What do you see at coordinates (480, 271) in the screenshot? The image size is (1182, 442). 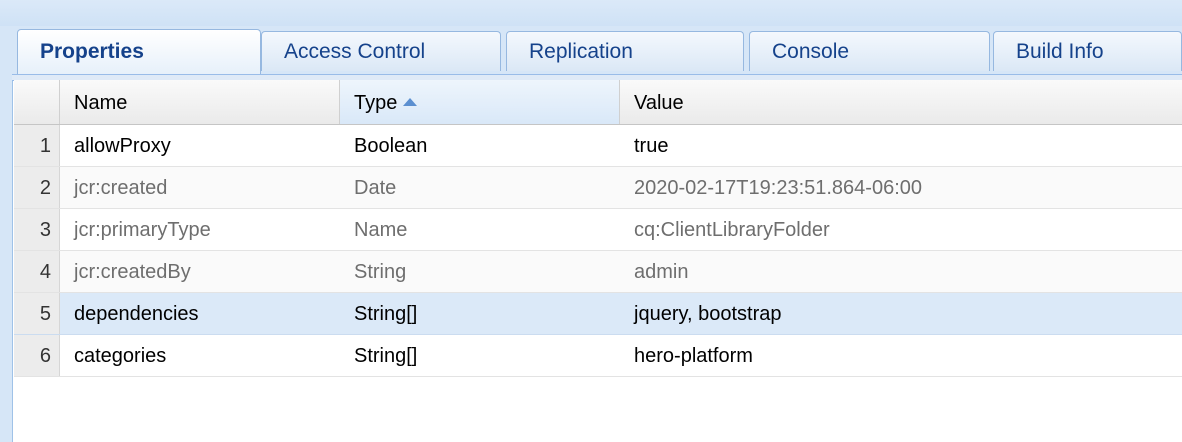 I see `property-type: String` at bounding box center [480, 271].